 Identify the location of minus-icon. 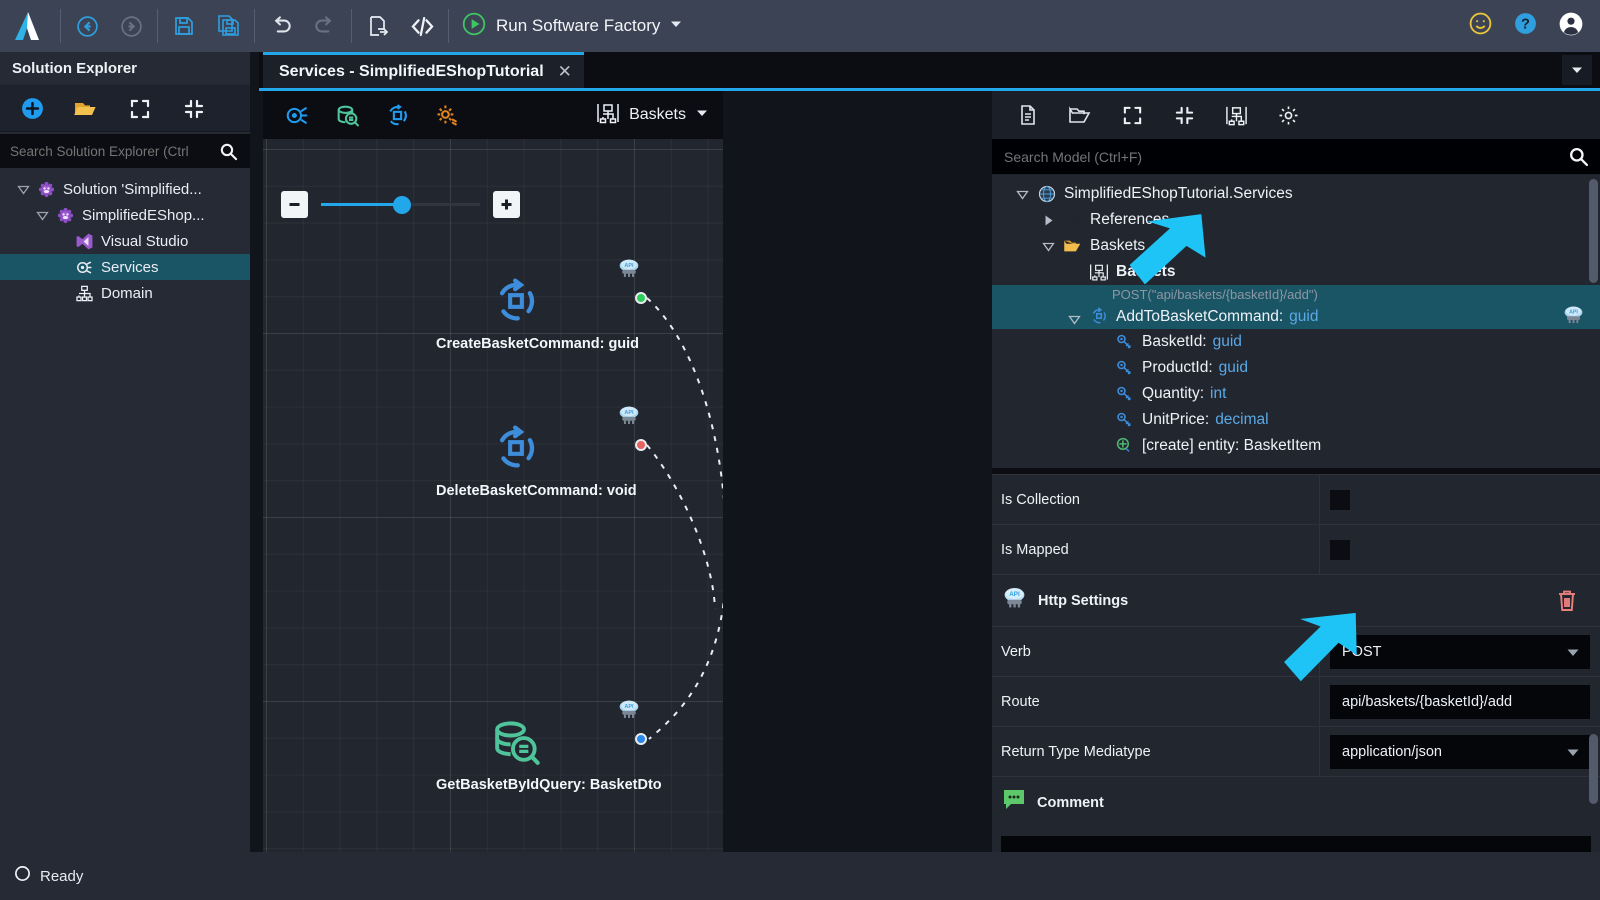
(294, 204).